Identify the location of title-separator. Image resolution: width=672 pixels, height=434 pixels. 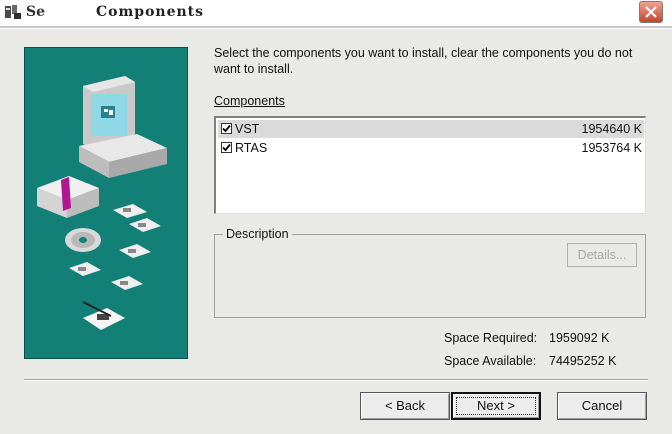
(336, 27).